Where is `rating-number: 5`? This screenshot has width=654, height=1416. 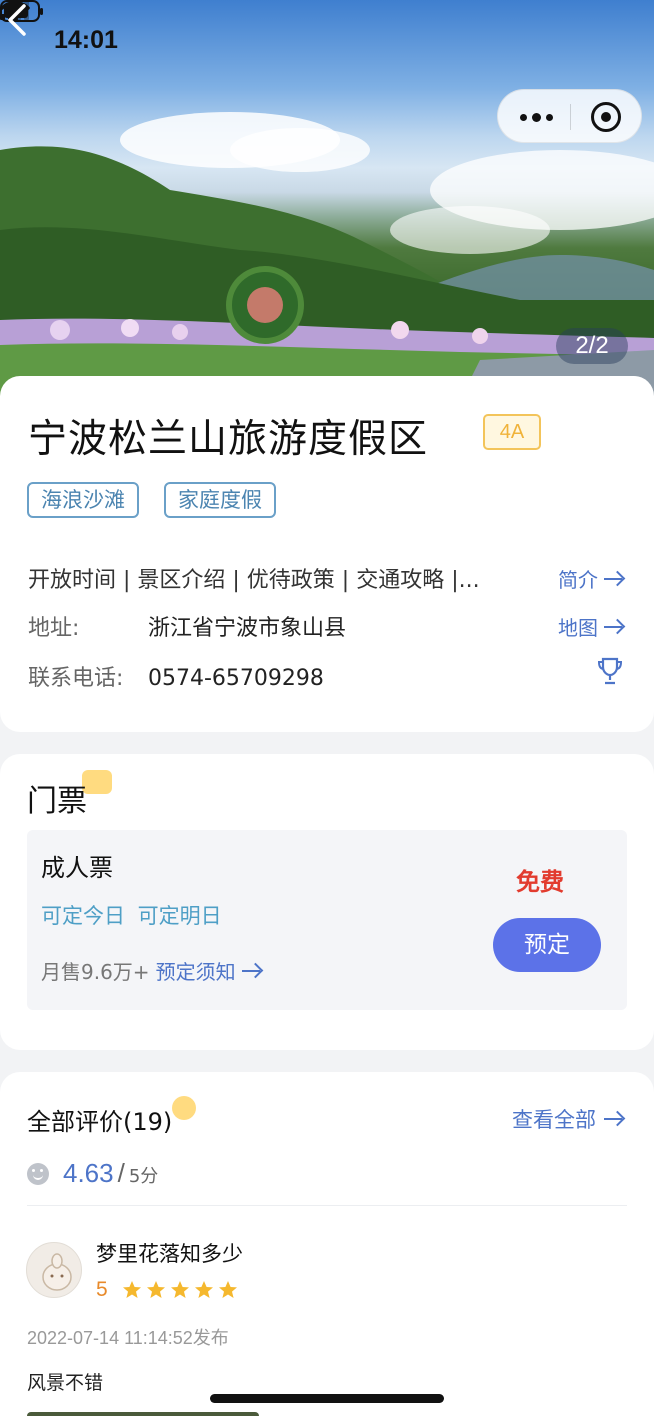 rating-number: 5 is located at coordinates (102, 1289).